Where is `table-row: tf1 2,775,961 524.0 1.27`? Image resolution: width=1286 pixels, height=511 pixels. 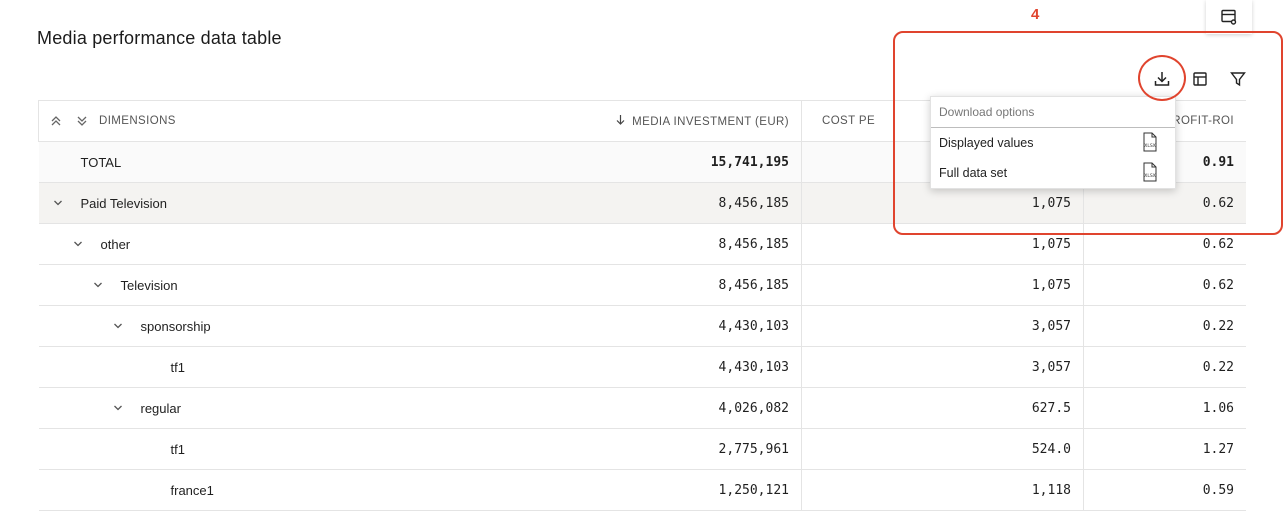
table-row: tf1 2,775,961 524.0 1.27 is located at coordinates (642, 449).